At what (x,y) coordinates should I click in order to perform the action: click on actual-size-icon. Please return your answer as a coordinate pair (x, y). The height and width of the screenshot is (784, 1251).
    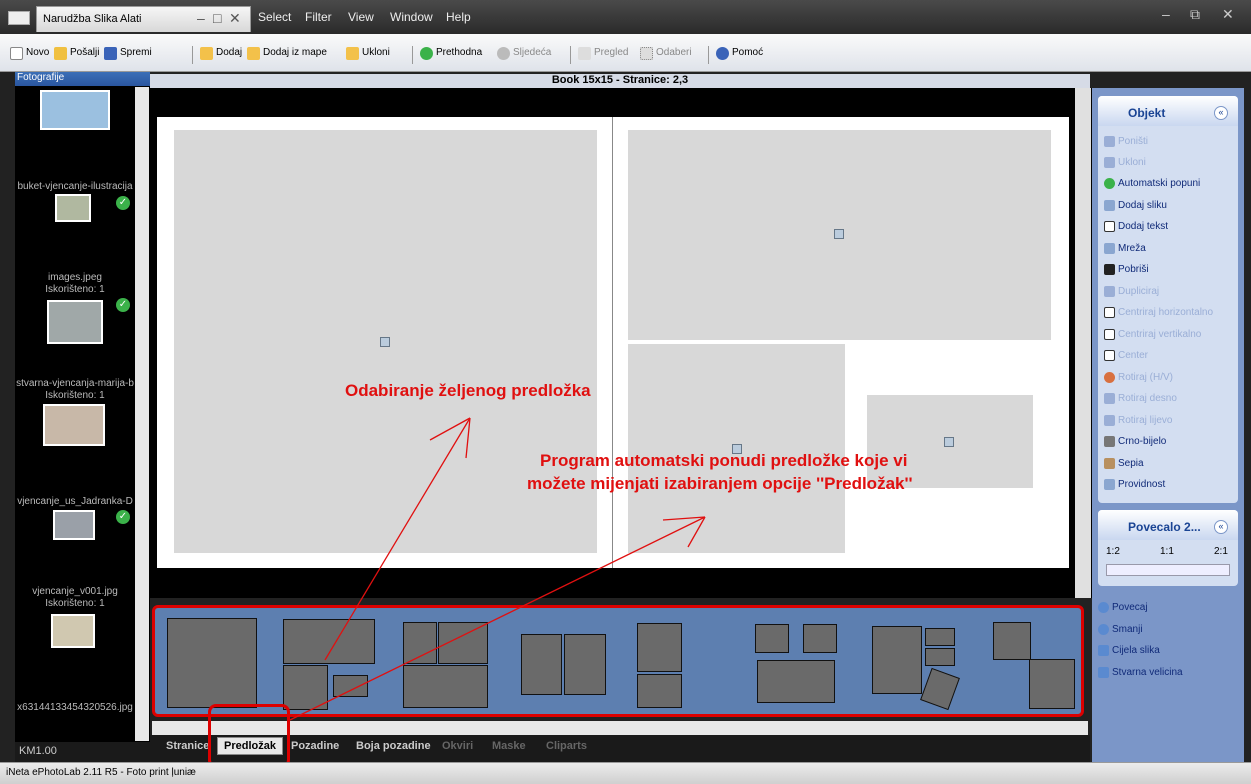
    Looking at the image, I should click on (1103, 672).